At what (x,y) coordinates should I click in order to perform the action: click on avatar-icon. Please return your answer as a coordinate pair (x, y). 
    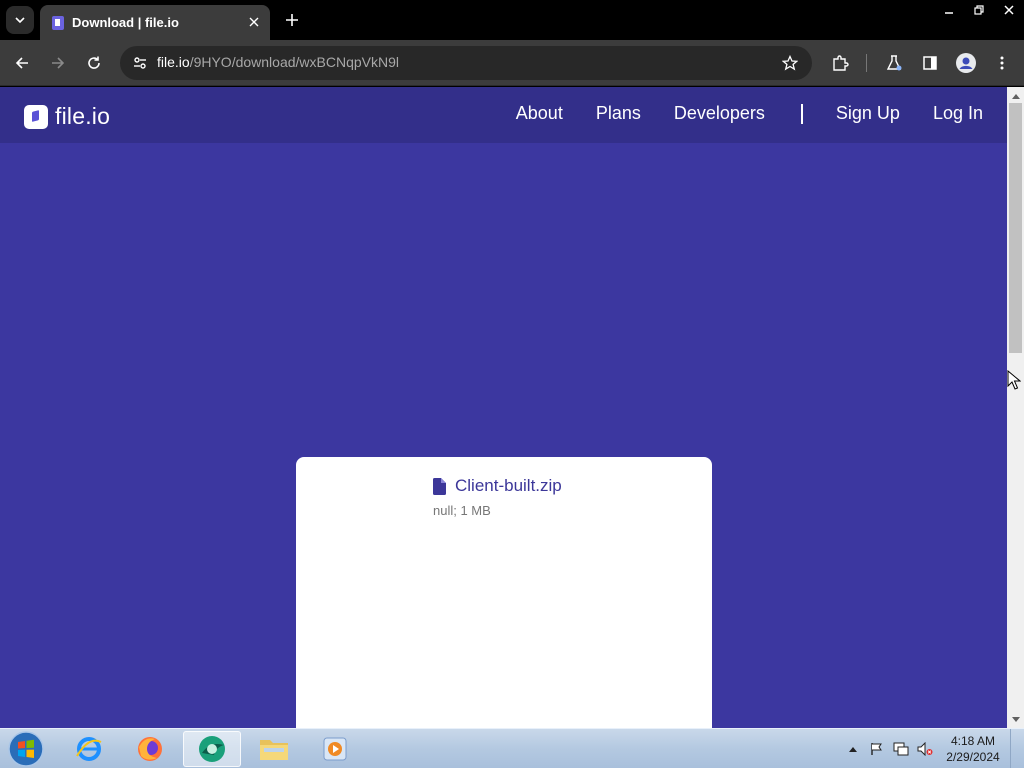
    Looking at the image, I should click on (966, 63).